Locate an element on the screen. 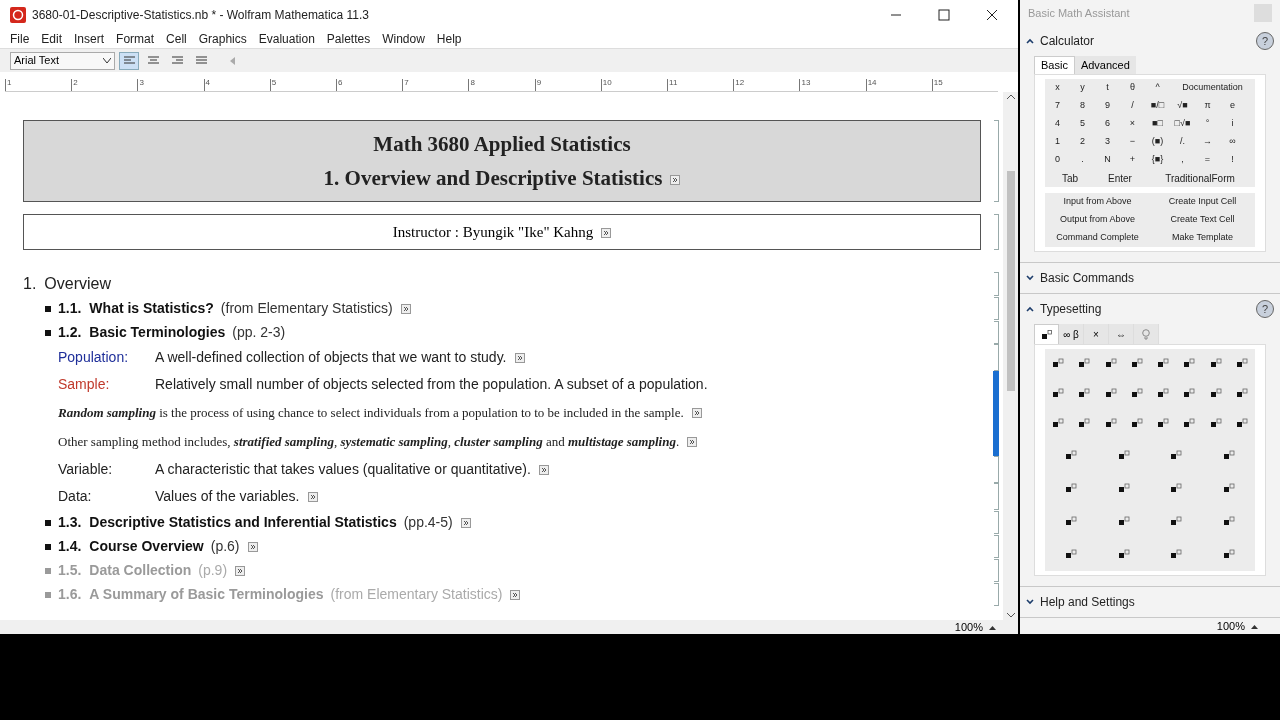 The height and width of the screenshot is (720, 1280). menu-item: Graphics is located at coordinates (222, 39).